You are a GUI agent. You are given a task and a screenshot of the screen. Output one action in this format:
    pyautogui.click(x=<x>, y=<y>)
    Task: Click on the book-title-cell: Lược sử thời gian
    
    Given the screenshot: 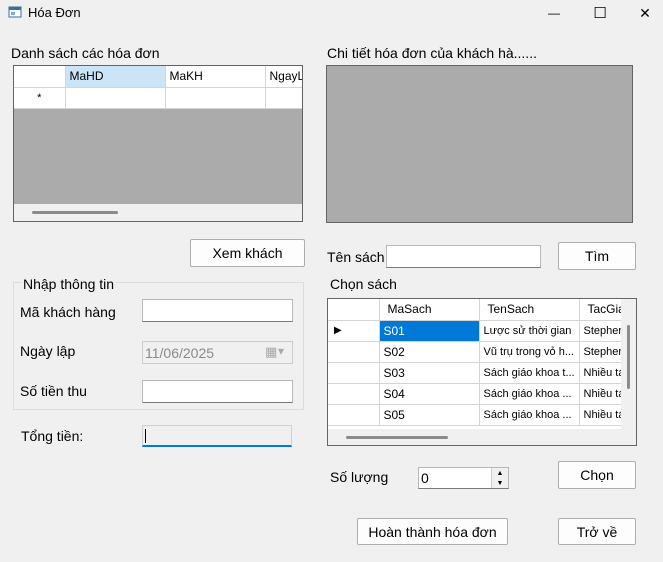 What is the action you would take?
    pyautogui.click(x=529, y=331)
    